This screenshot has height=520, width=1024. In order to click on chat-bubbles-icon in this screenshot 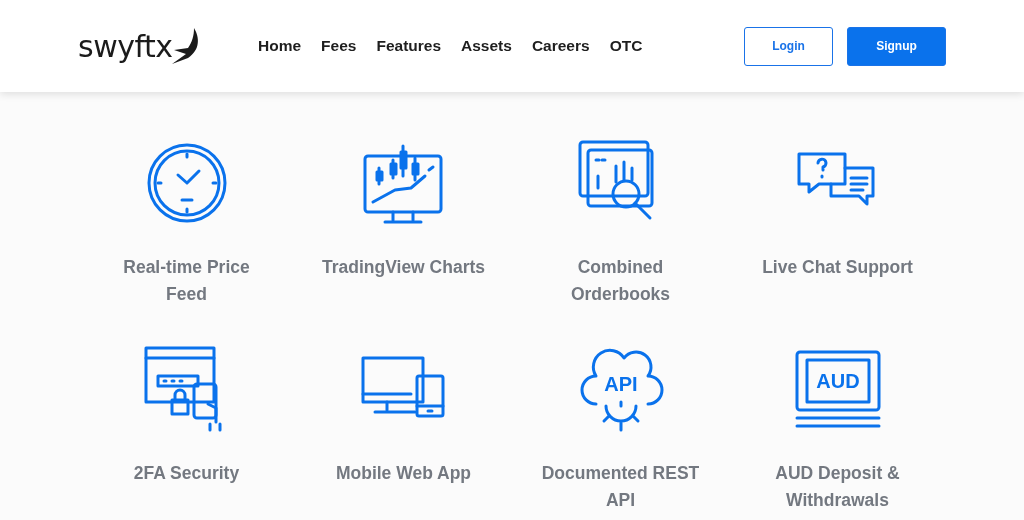, I will do `click(835, 179)`.